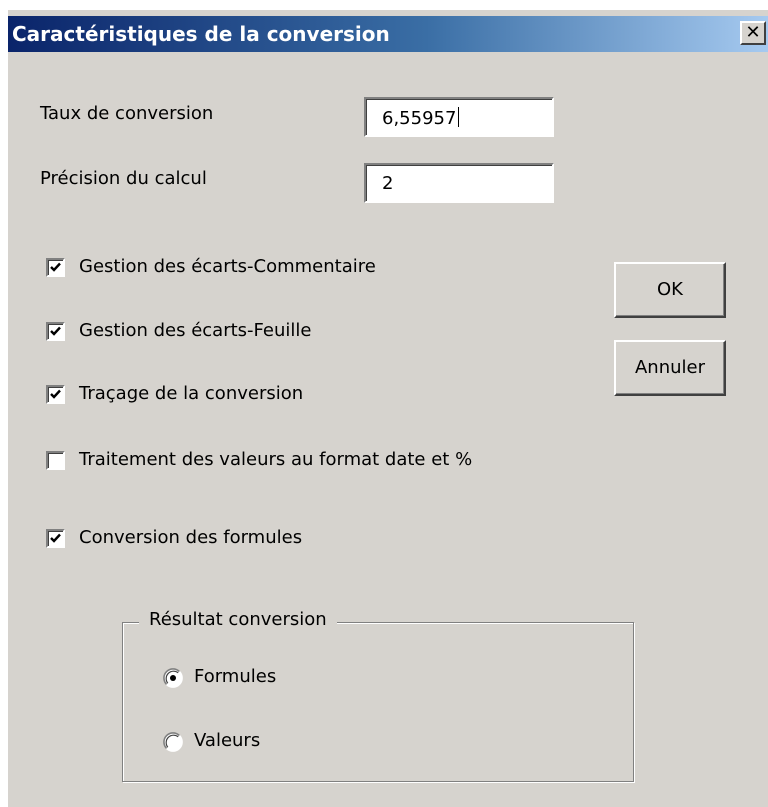  I want to click on group-legend: Résultat conversion, so click(238, 619).